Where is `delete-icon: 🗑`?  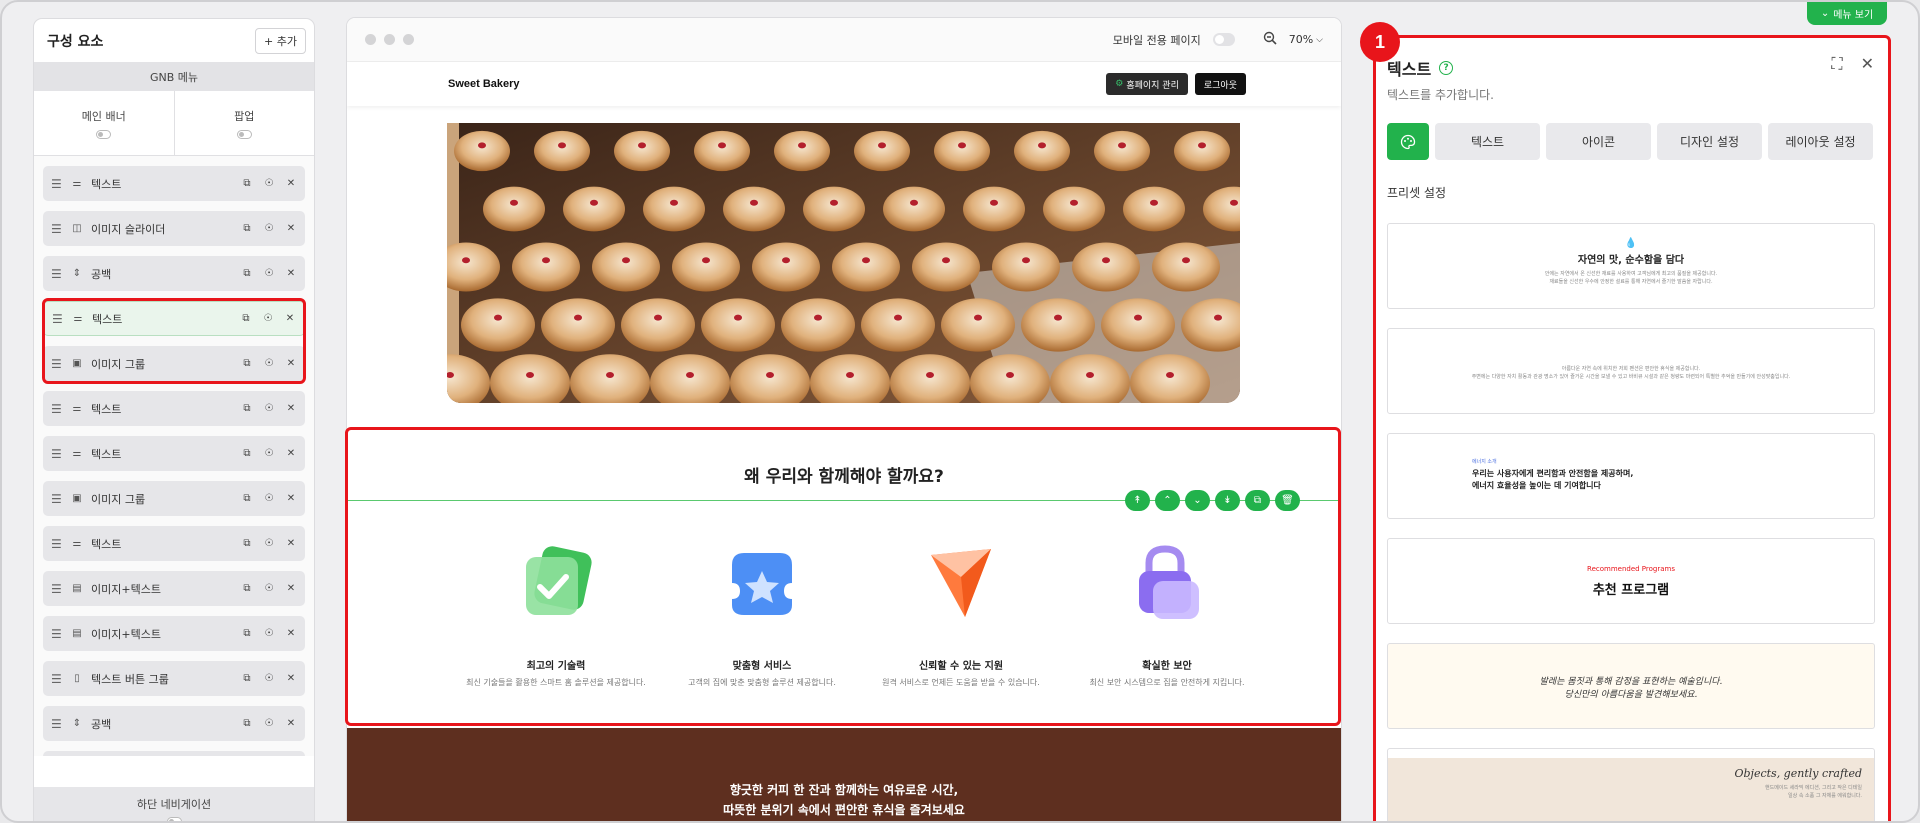
delete-icon: 🗑 is located at coordinates (1287, 500).